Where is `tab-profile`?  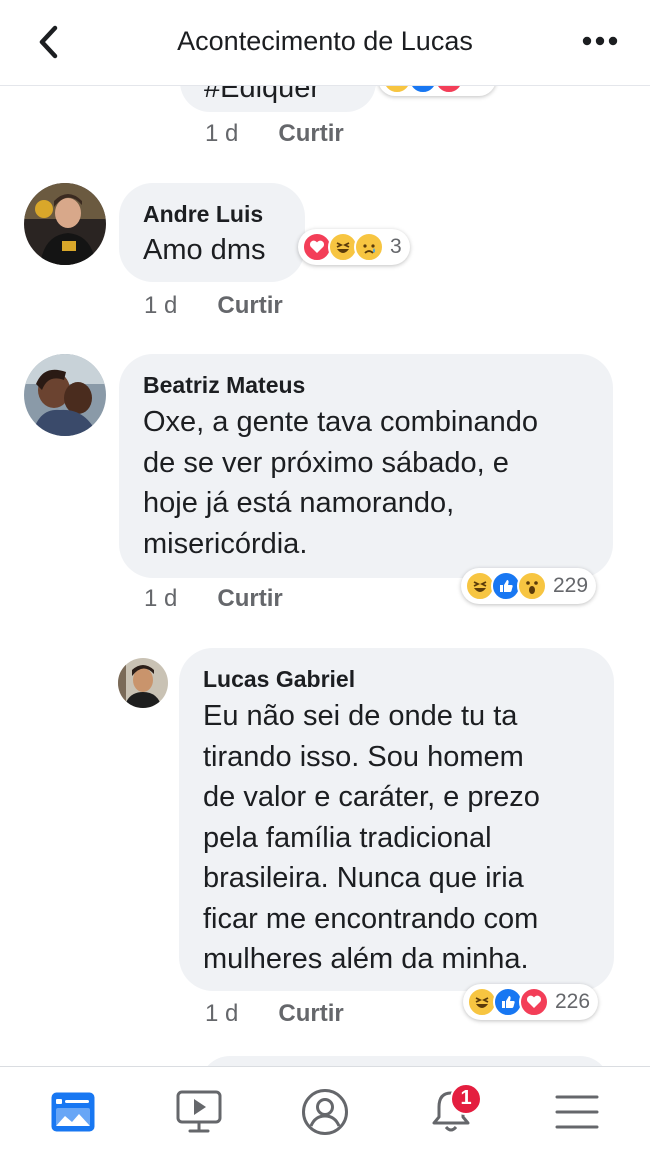
tab-profile is located at coordinates (325, 1112).